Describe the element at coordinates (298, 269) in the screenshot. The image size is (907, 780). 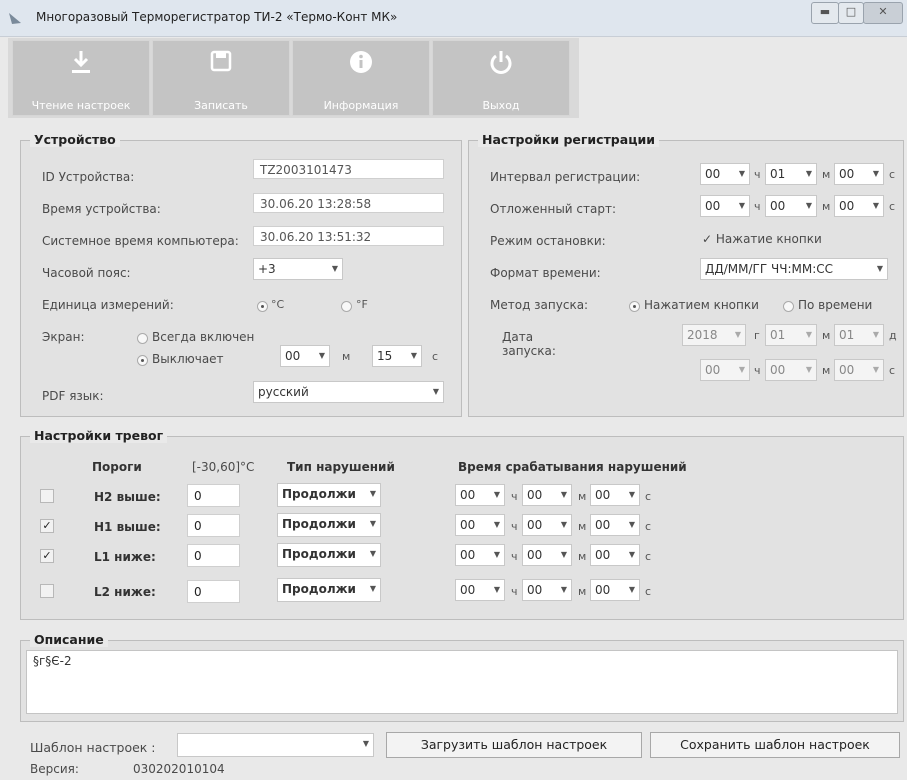
I see `timezone-select: +3 ▼` at that location.